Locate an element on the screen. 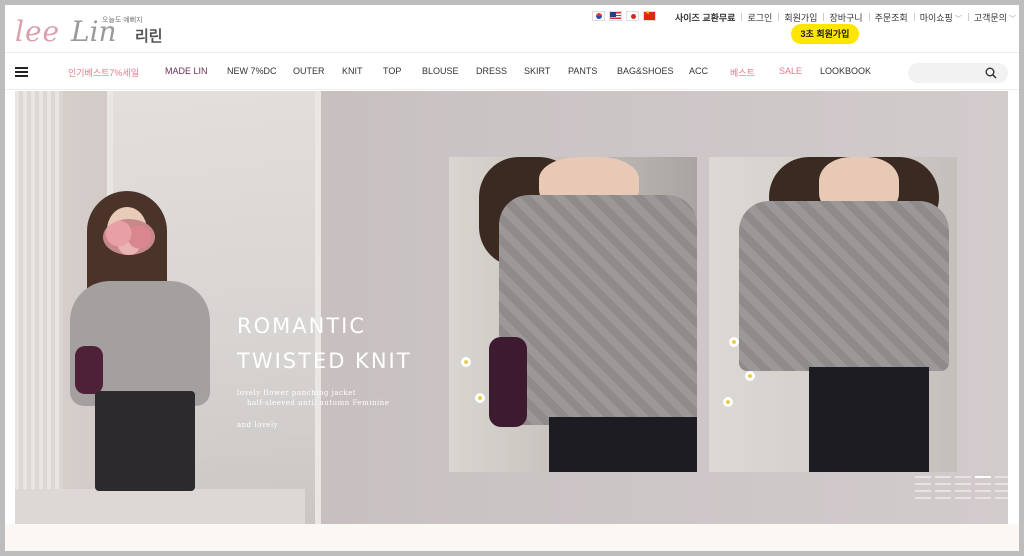  search-icon is located at coordinates (991, 73).